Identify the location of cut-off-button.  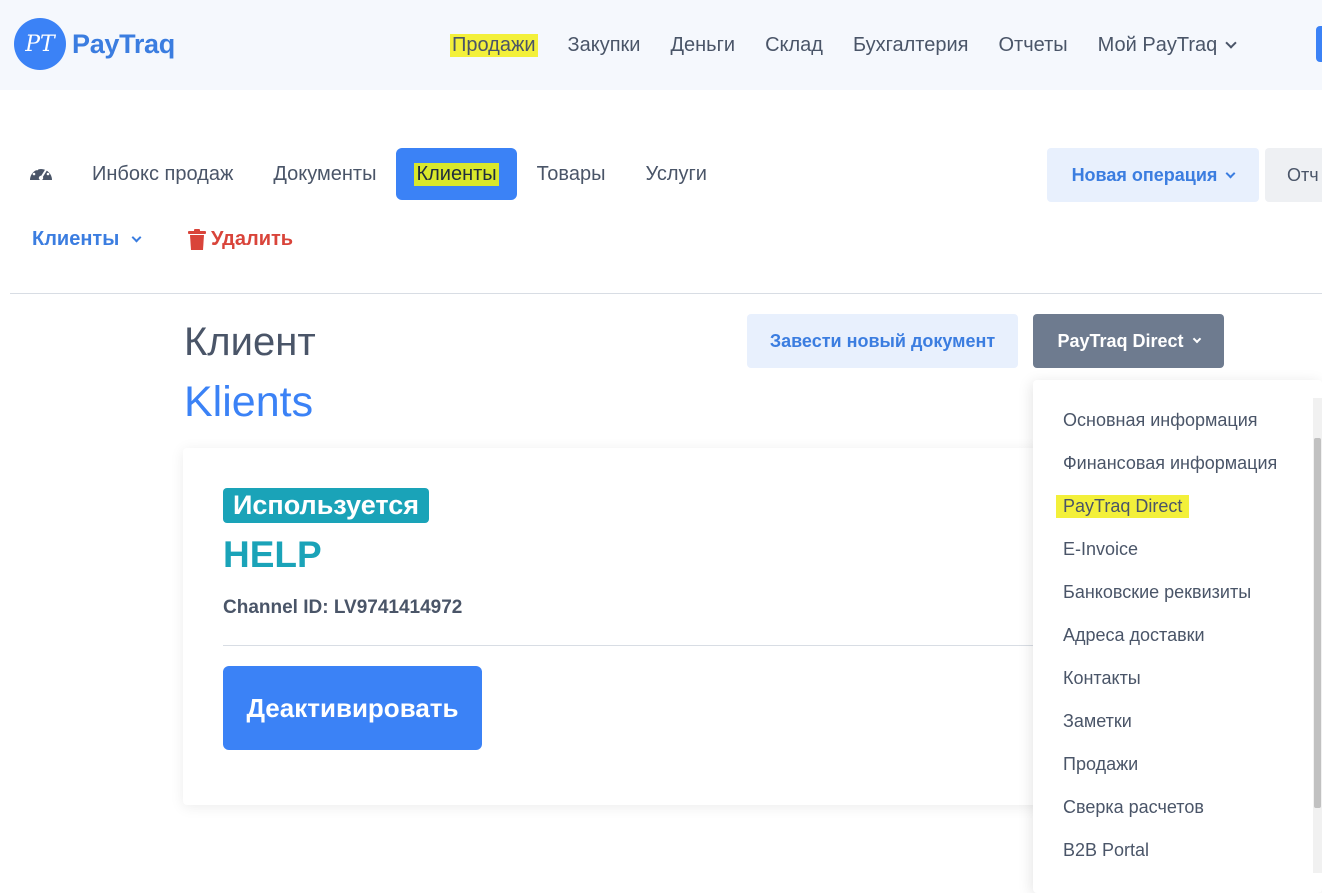
(1319, 44).